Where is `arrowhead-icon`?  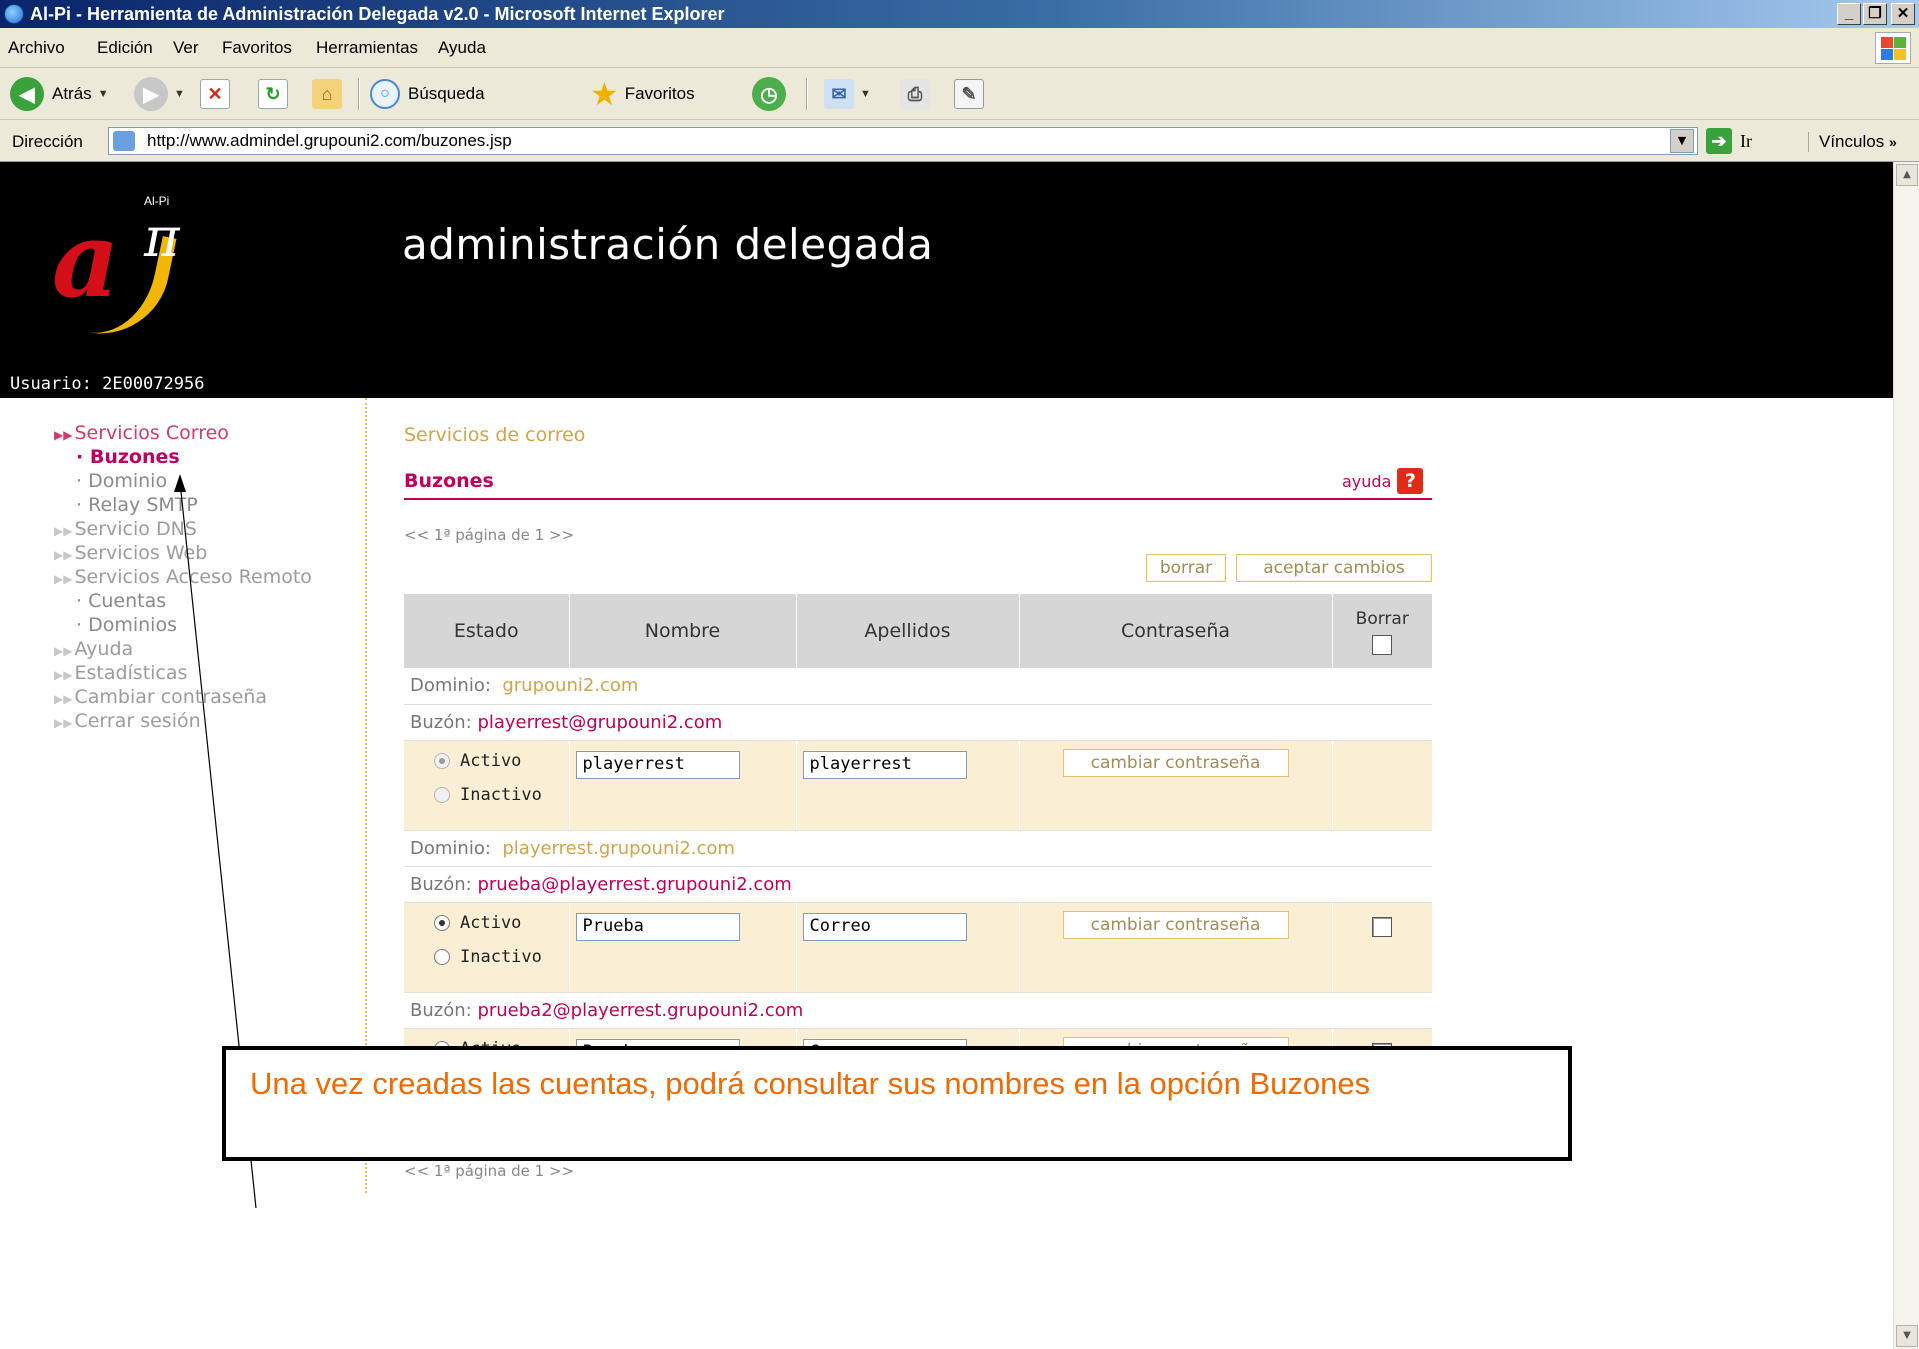 arrowhead-icon is located at coordinates (180, 483).